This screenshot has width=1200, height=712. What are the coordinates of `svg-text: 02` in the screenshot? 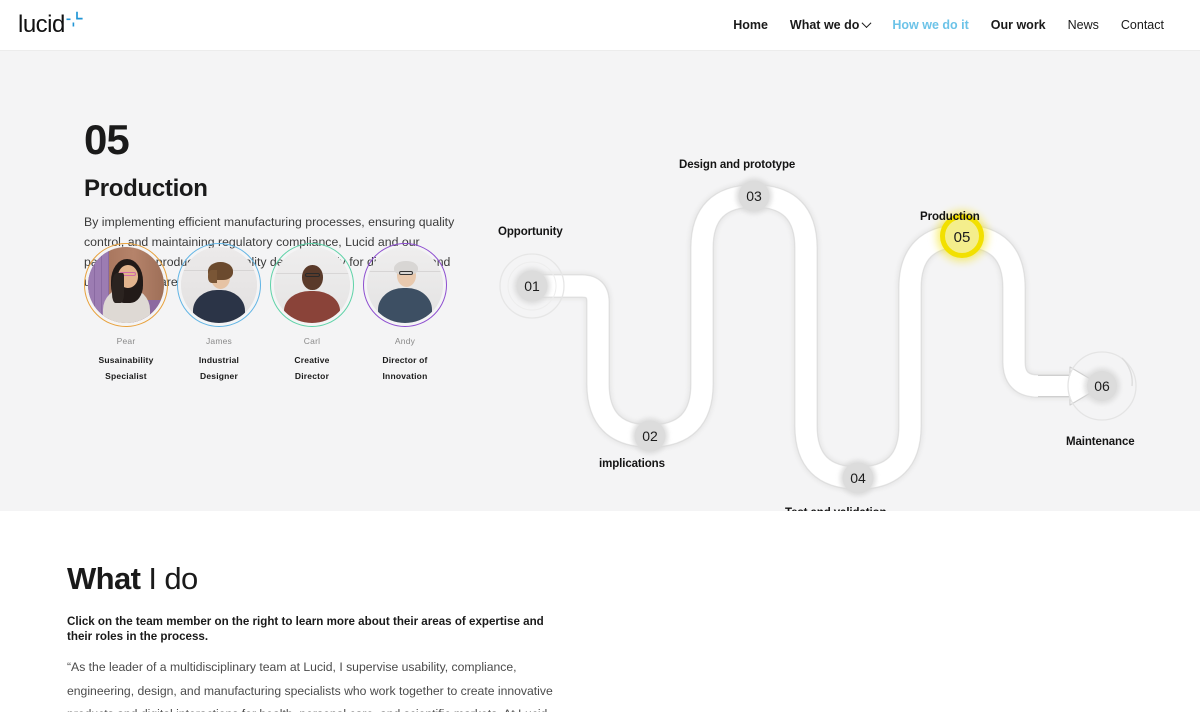 It's located at (650, 436).